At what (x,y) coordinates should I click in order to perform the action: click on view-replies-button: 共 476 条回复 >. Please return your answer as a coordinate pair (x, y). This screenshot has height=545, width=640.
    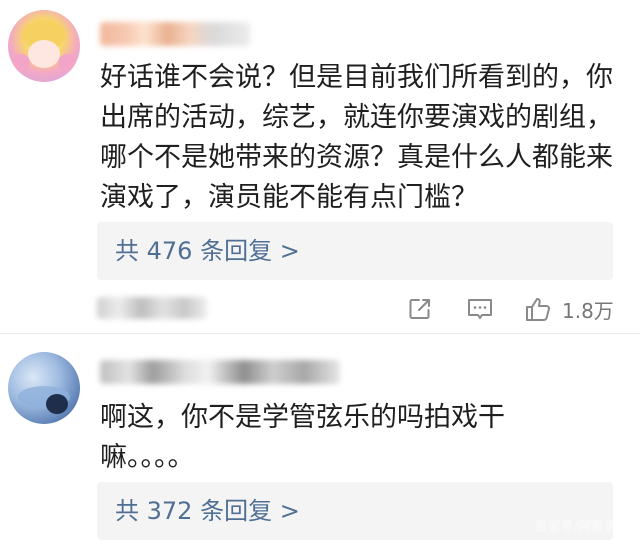
    Looking at the image, I should click on (355, 251).